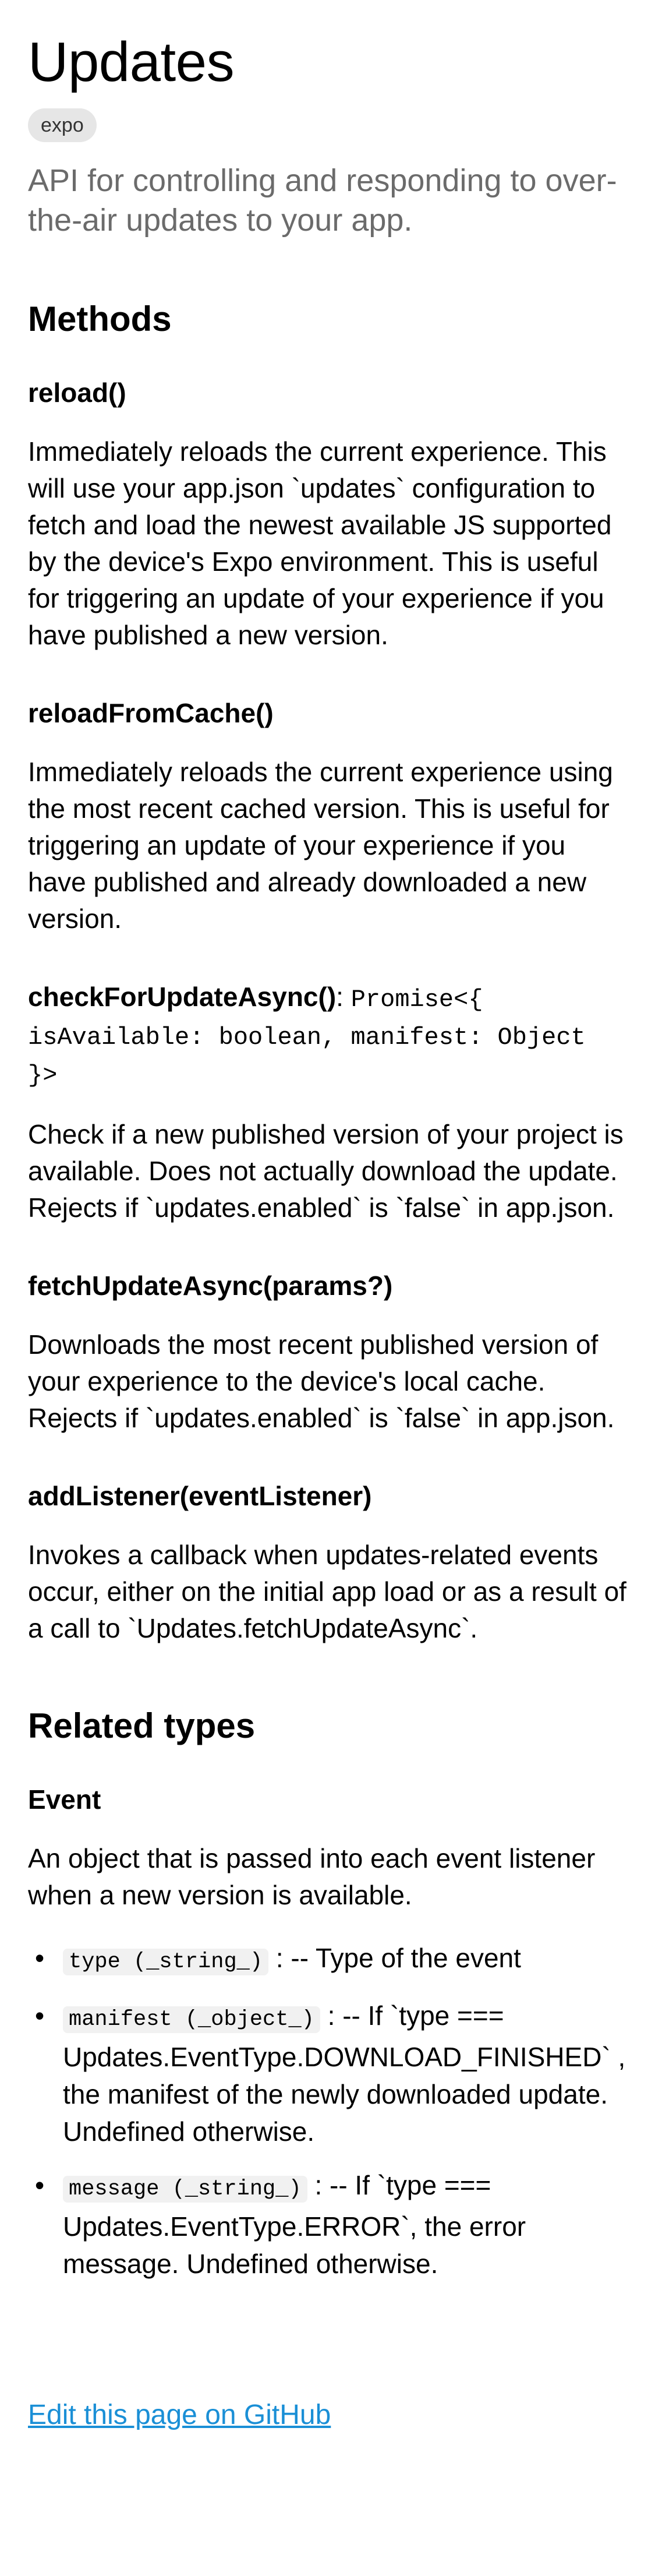 The image size is (655, 2576). Describe the element at coordinates (166, 1962) in the screenshot. I see `property-code: type (_string_)` at that location.